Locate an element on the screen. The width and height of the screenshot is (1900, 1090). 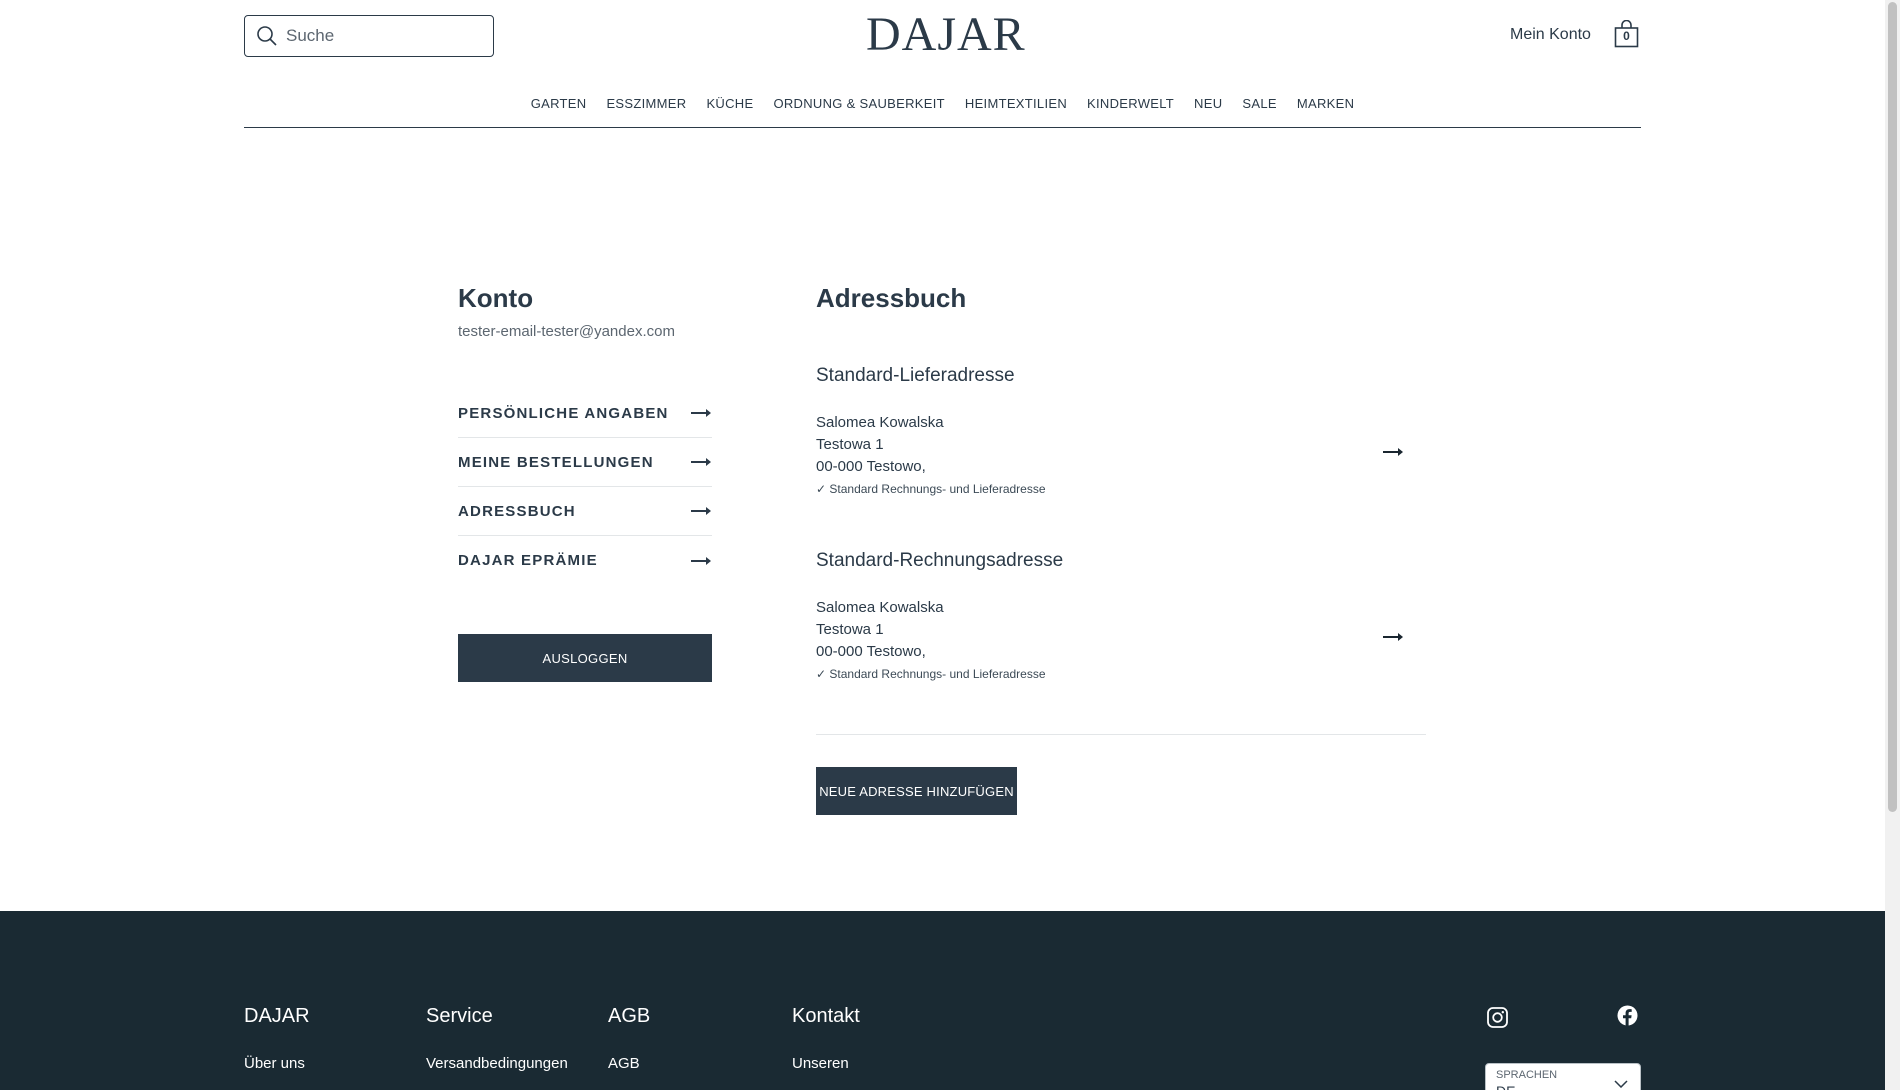
footer-link-agb: AGB is located at coordinates (629, 1063).